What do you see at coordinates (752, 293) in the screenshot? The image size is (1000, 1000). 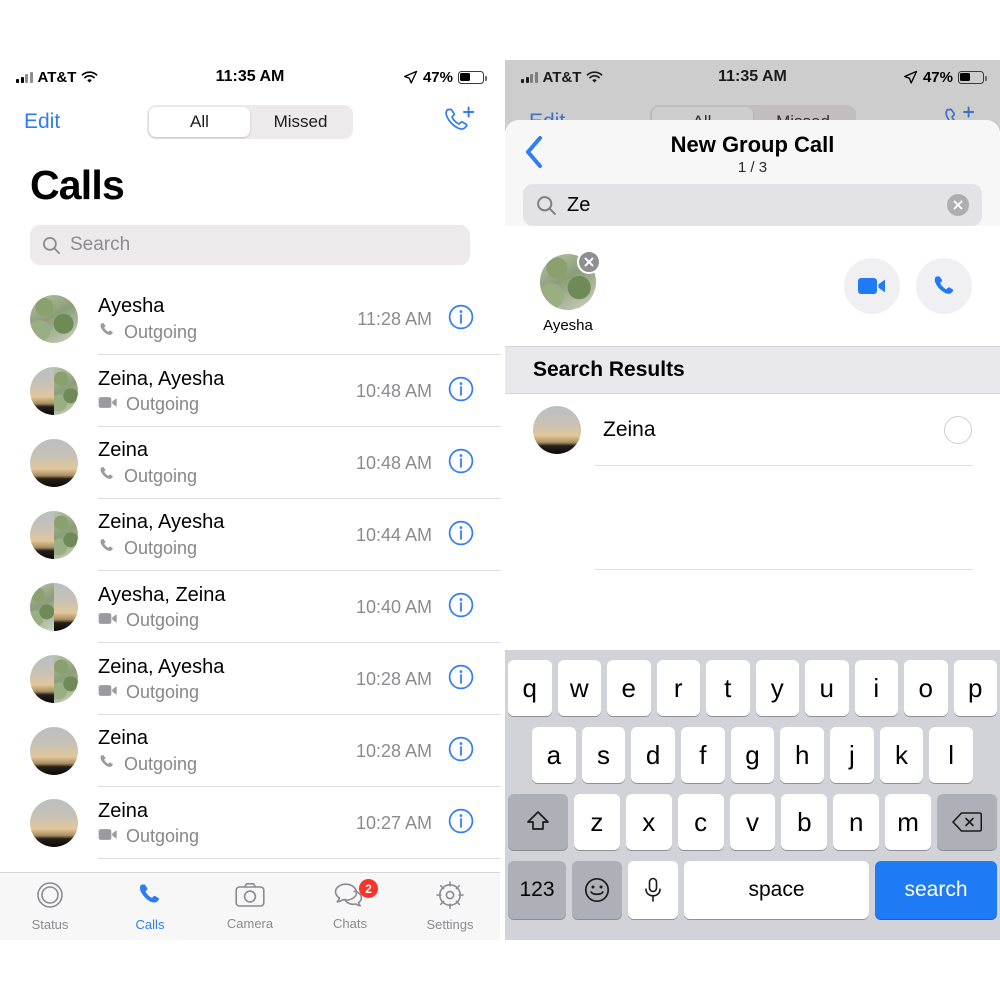 I see `selected-participants-row: Ayesha` at bounding box center [752, 293].